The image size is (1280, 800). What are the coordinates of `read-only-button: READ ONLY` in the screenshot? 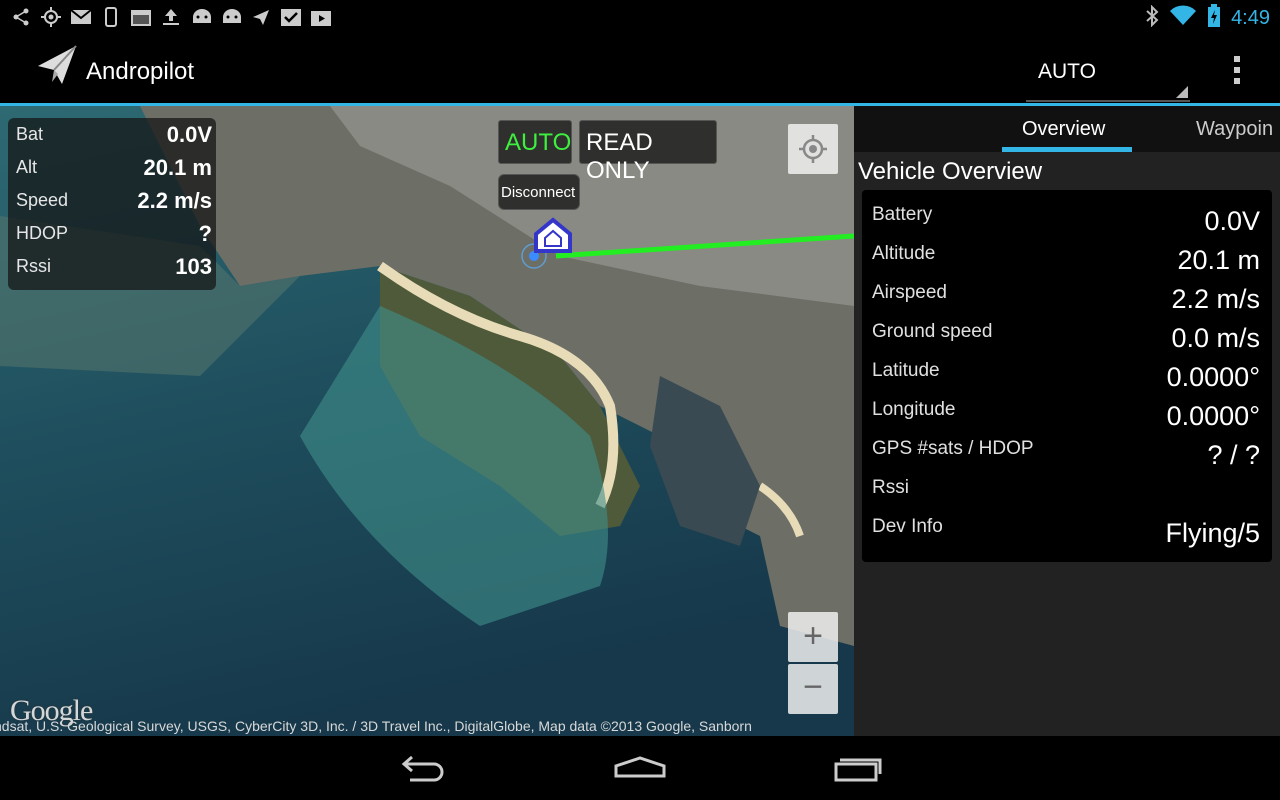 It's located at (648, 152).